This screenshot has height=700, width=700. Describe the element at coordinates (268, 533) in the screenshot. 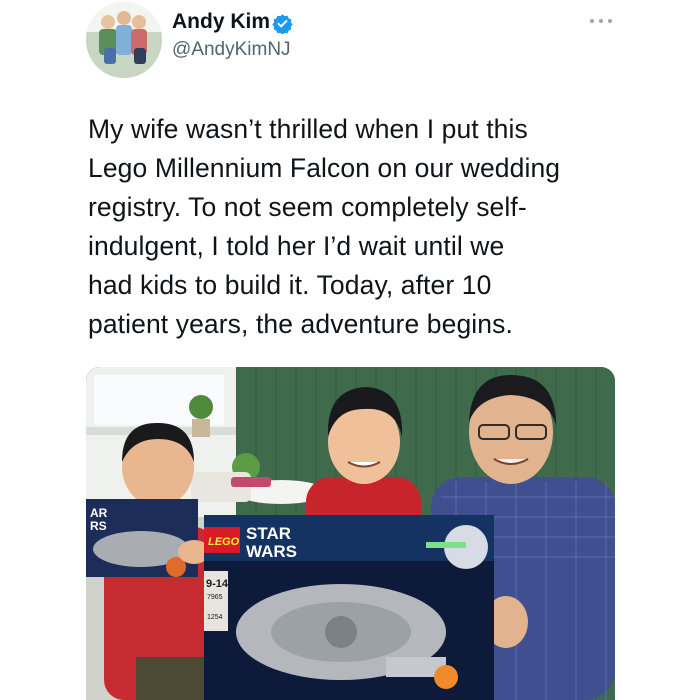

I see `box-title-top: STAR` at that location.